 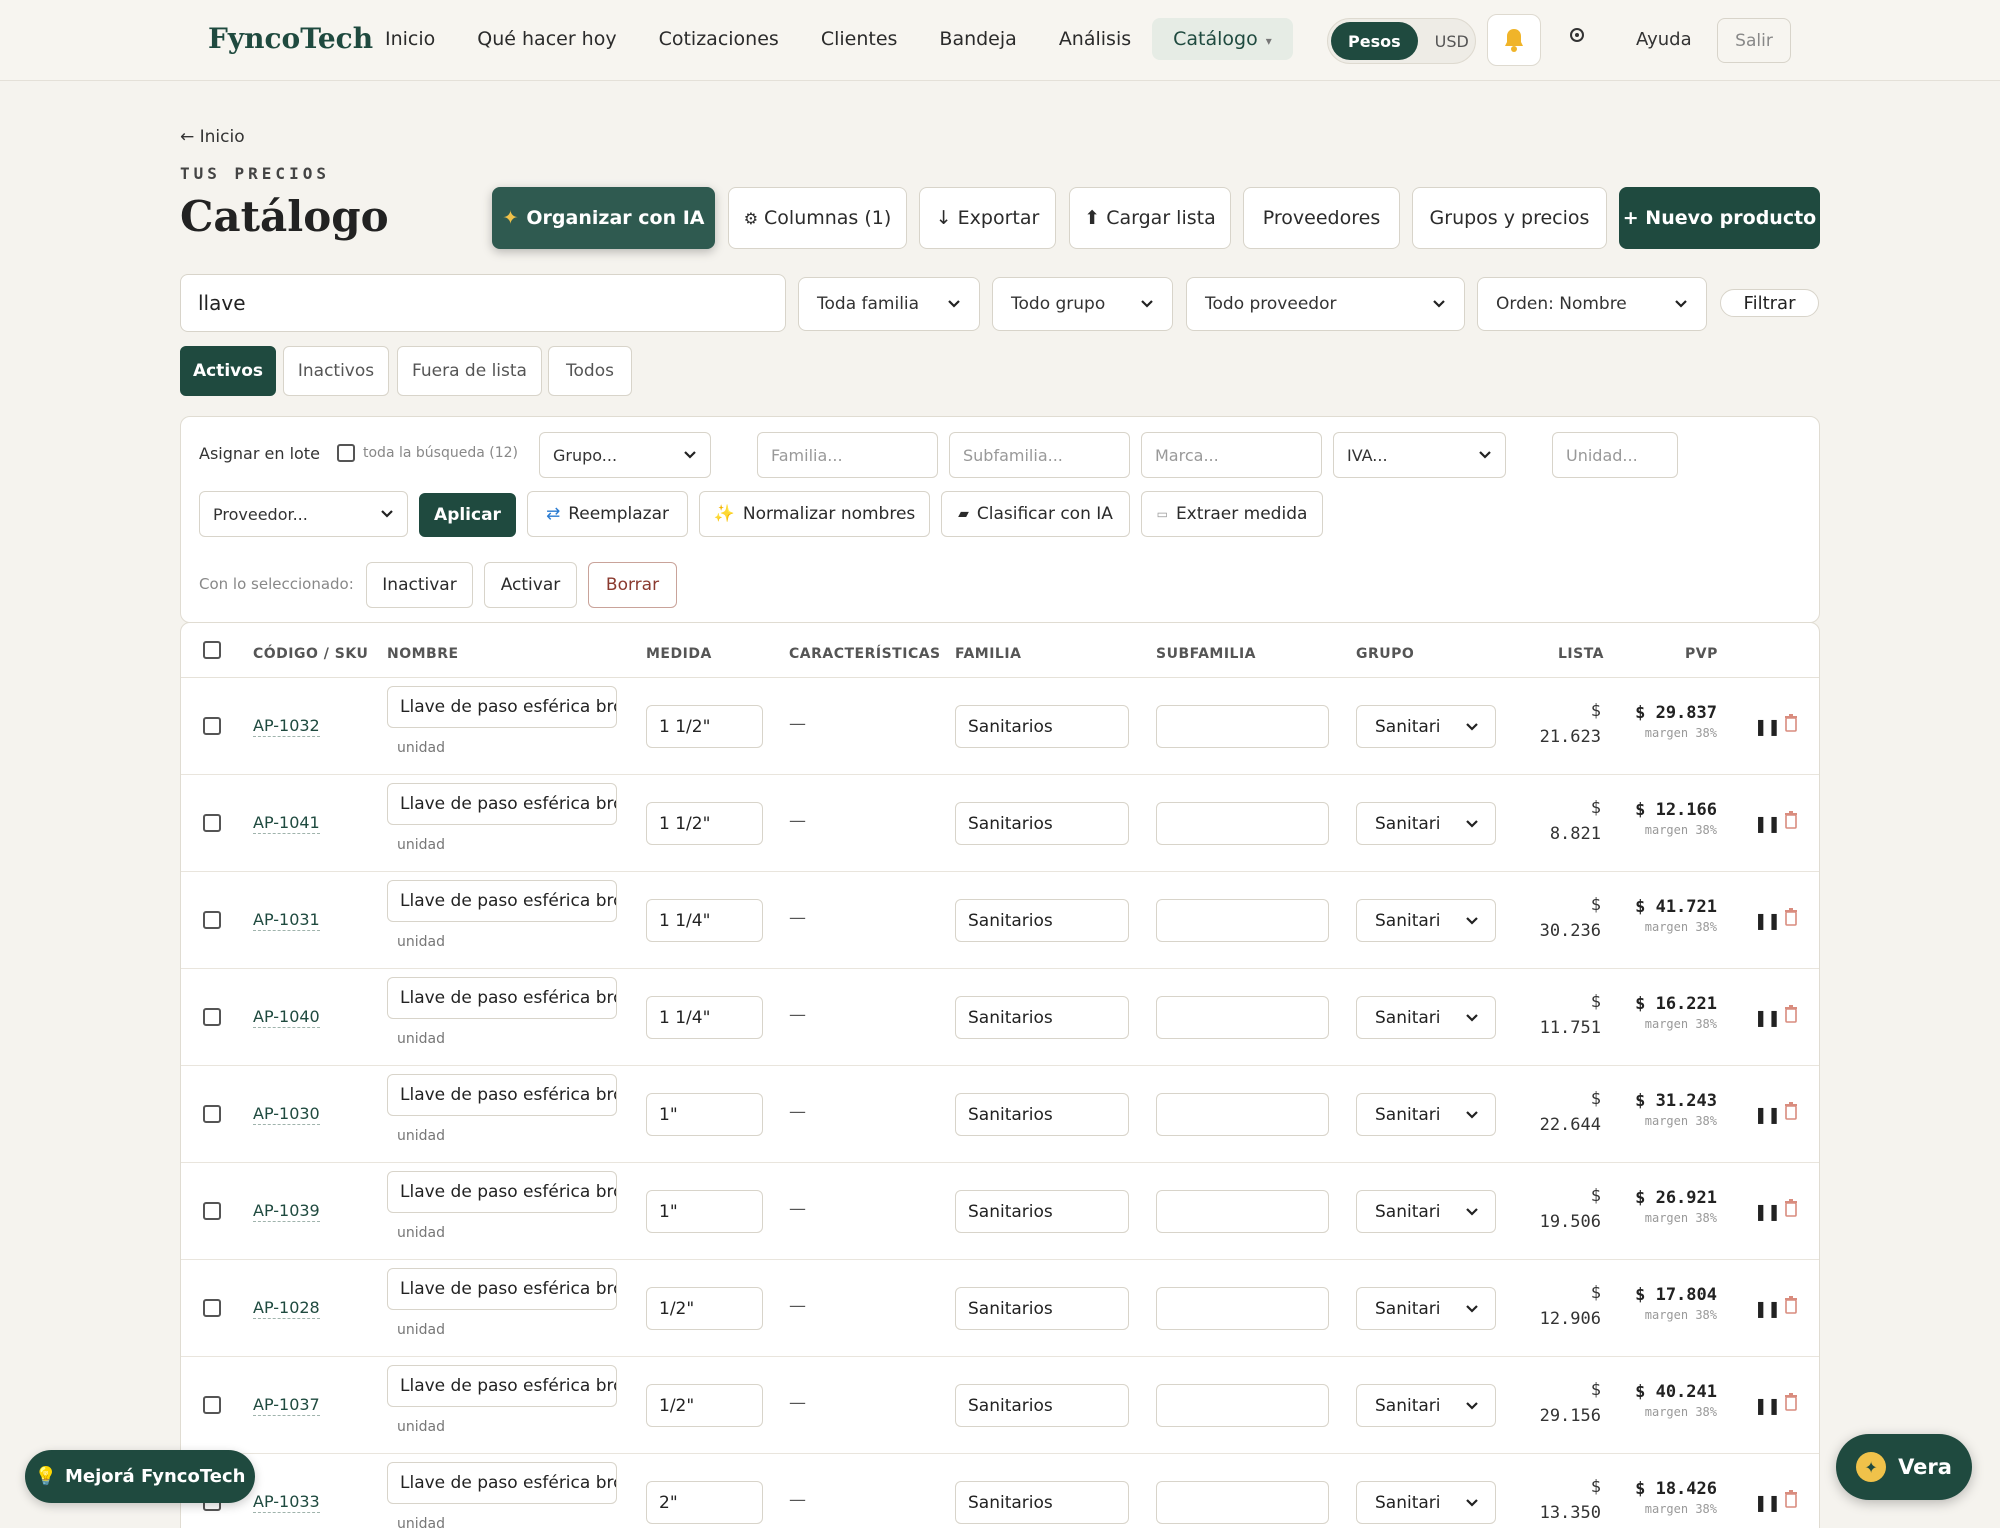 What do you see at coordinates (1701, 654) in the screenshot?
I see `header-pvp: PVP` at bounding box center [1701, 654].